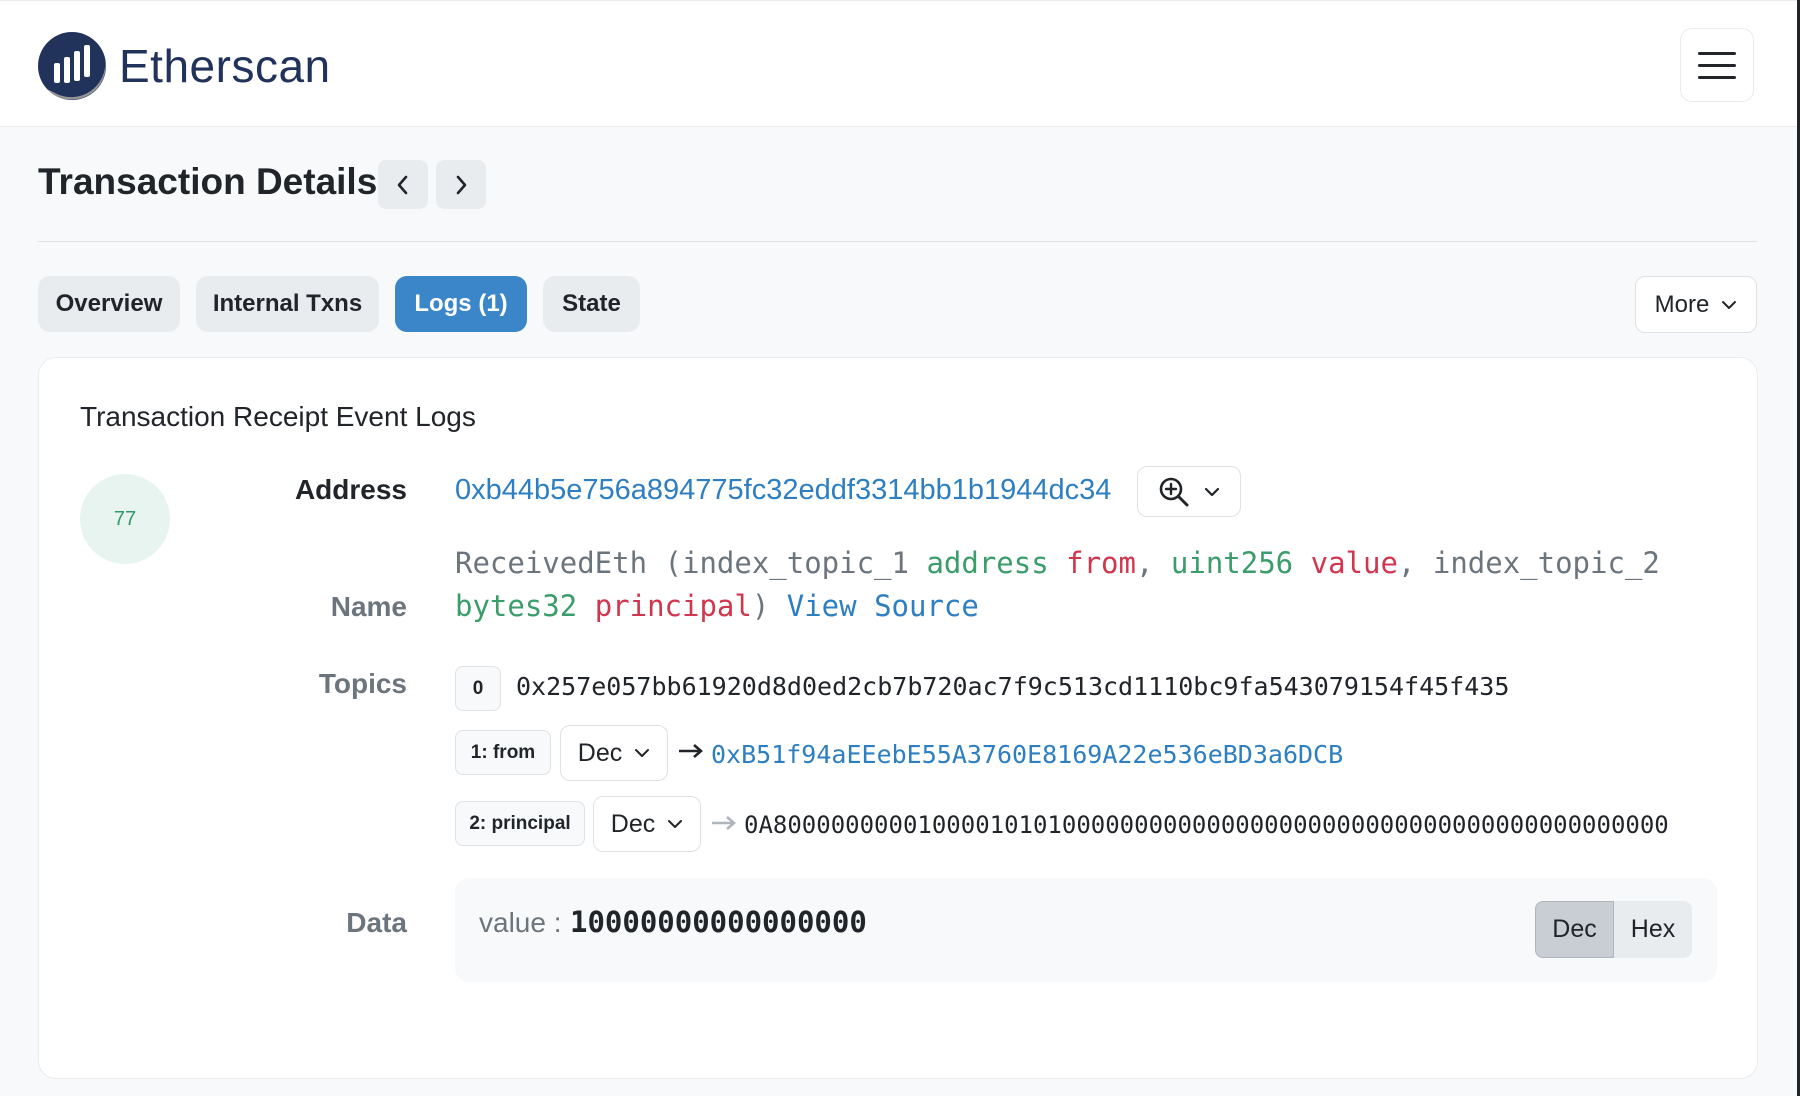  I want to click on param2-name: value, so click(1354, 563).